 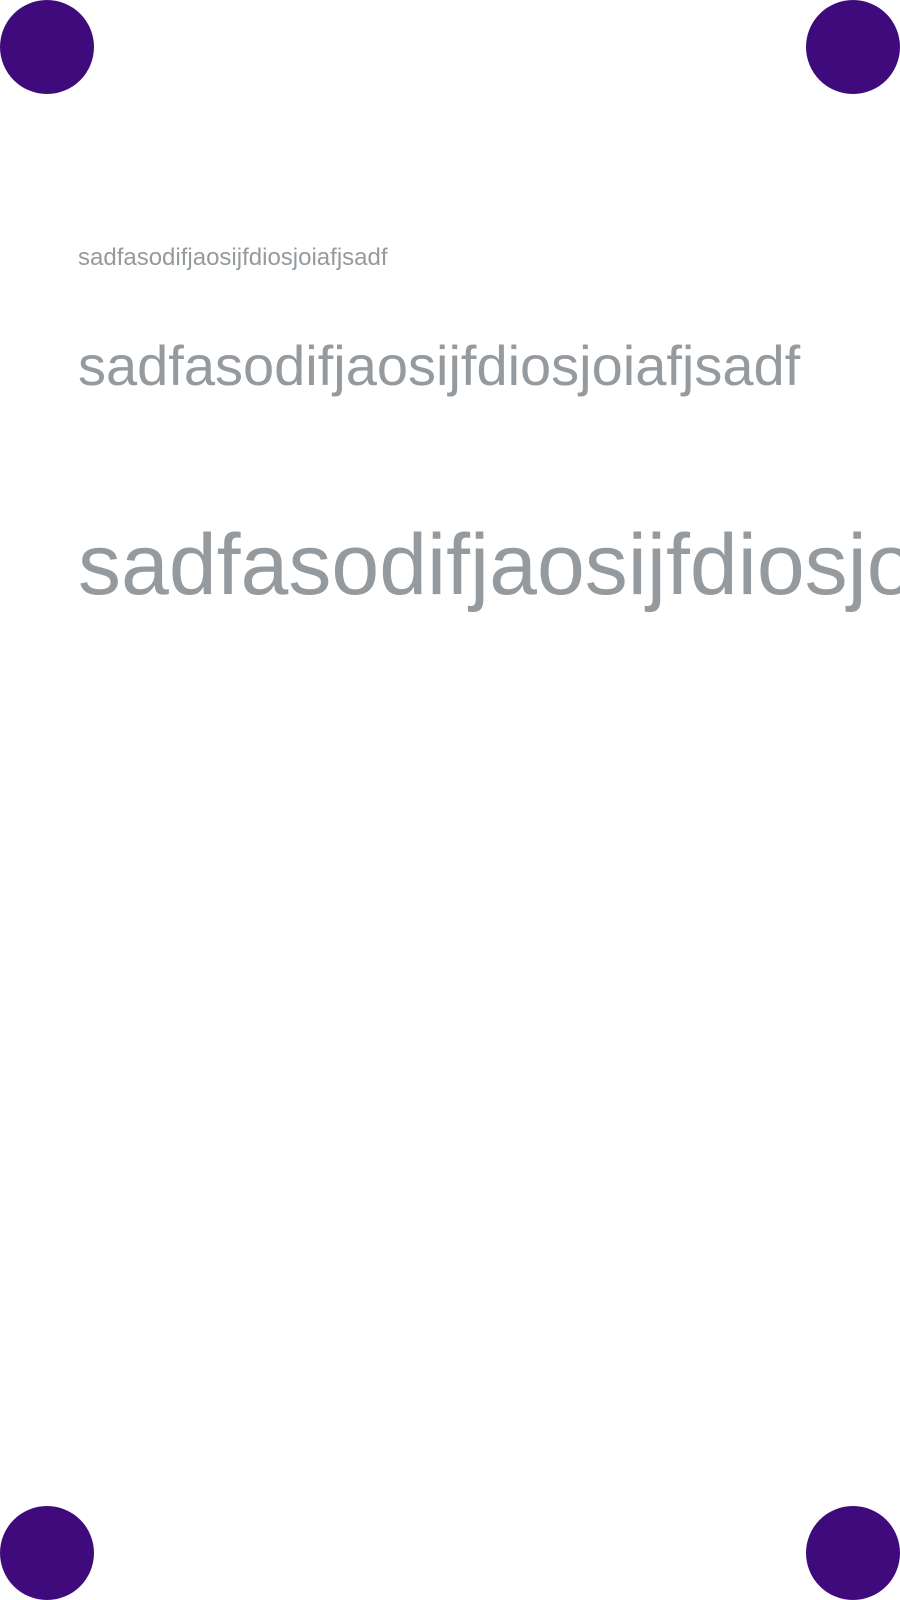 I want to click on text-sample-medium: sadfasodifjaosijfdiosjoiafjsadf, so click(x=439, y=365).